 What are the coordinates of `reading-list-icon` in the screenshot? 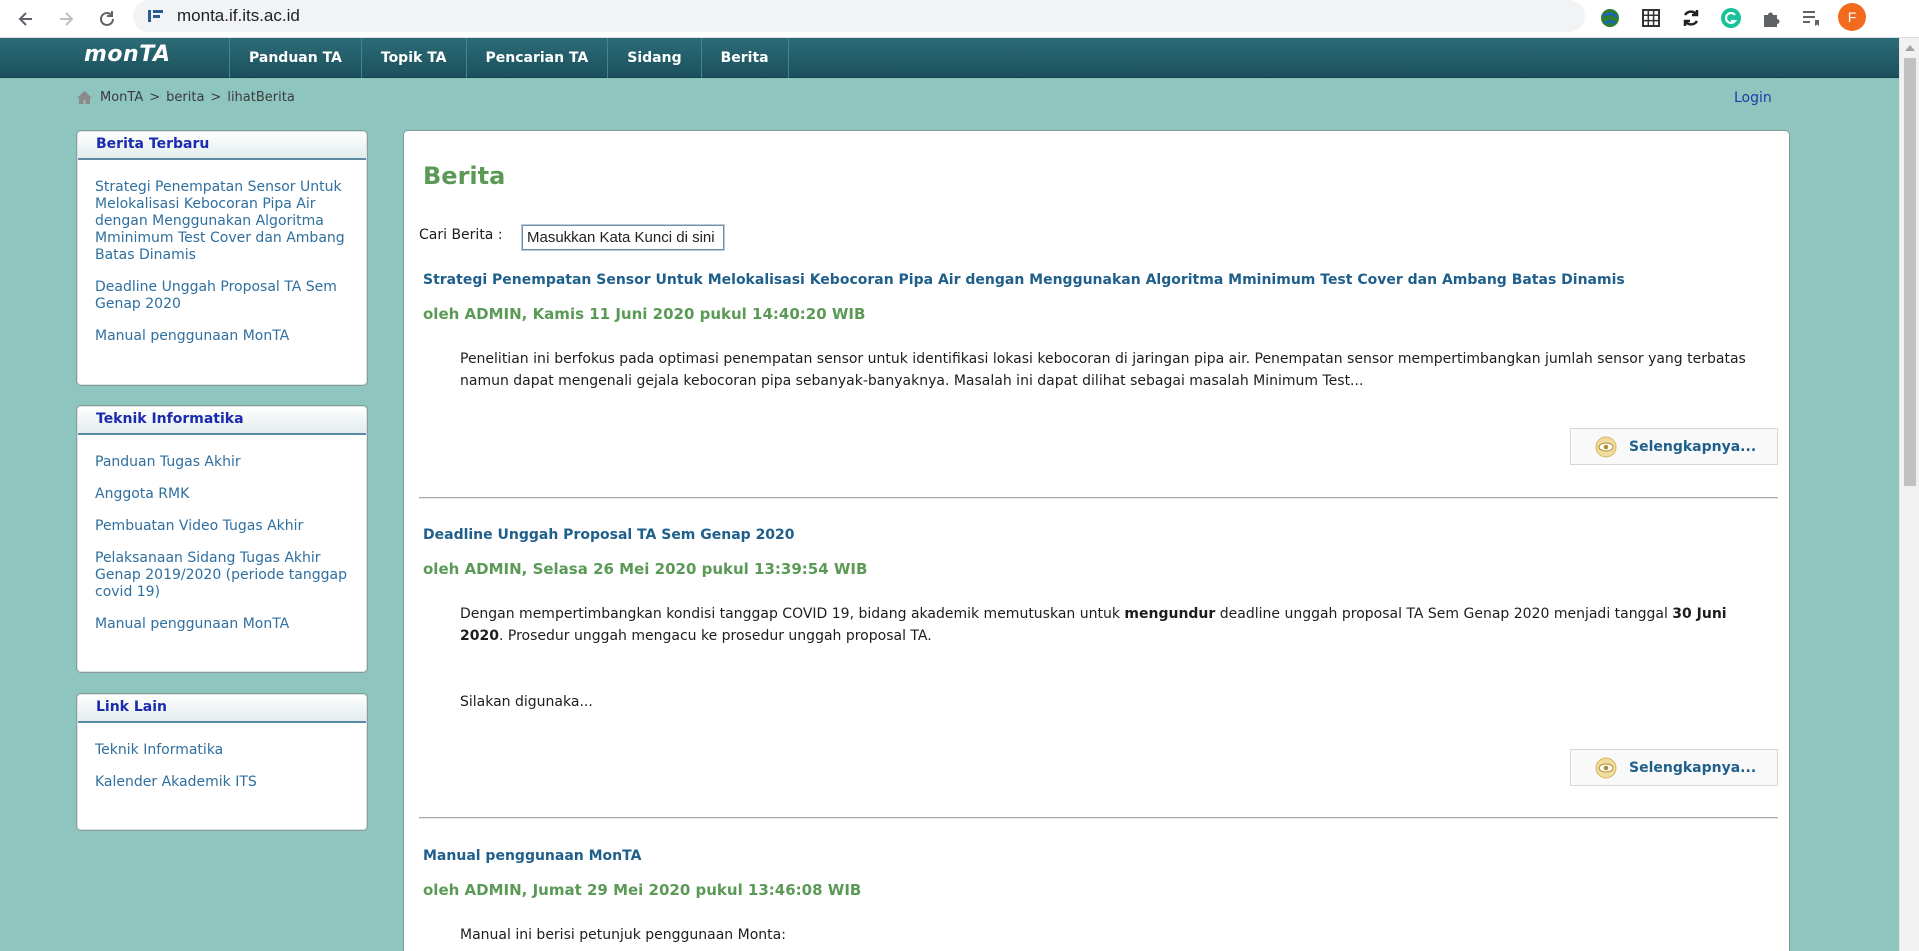 It's located at (1811, 18).